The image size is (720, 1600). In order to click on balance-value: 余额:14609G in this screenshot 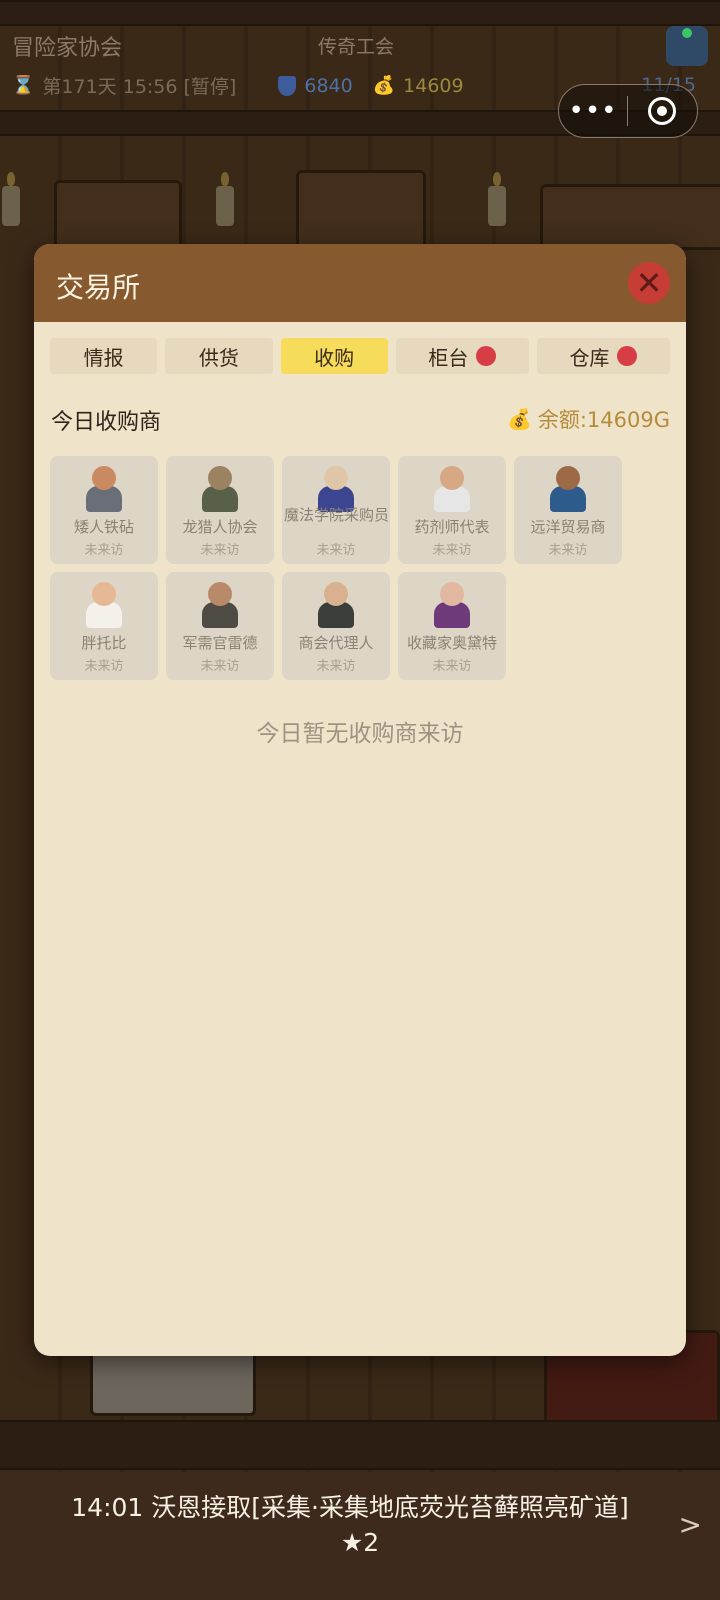, I will do `click(603, 420)`.